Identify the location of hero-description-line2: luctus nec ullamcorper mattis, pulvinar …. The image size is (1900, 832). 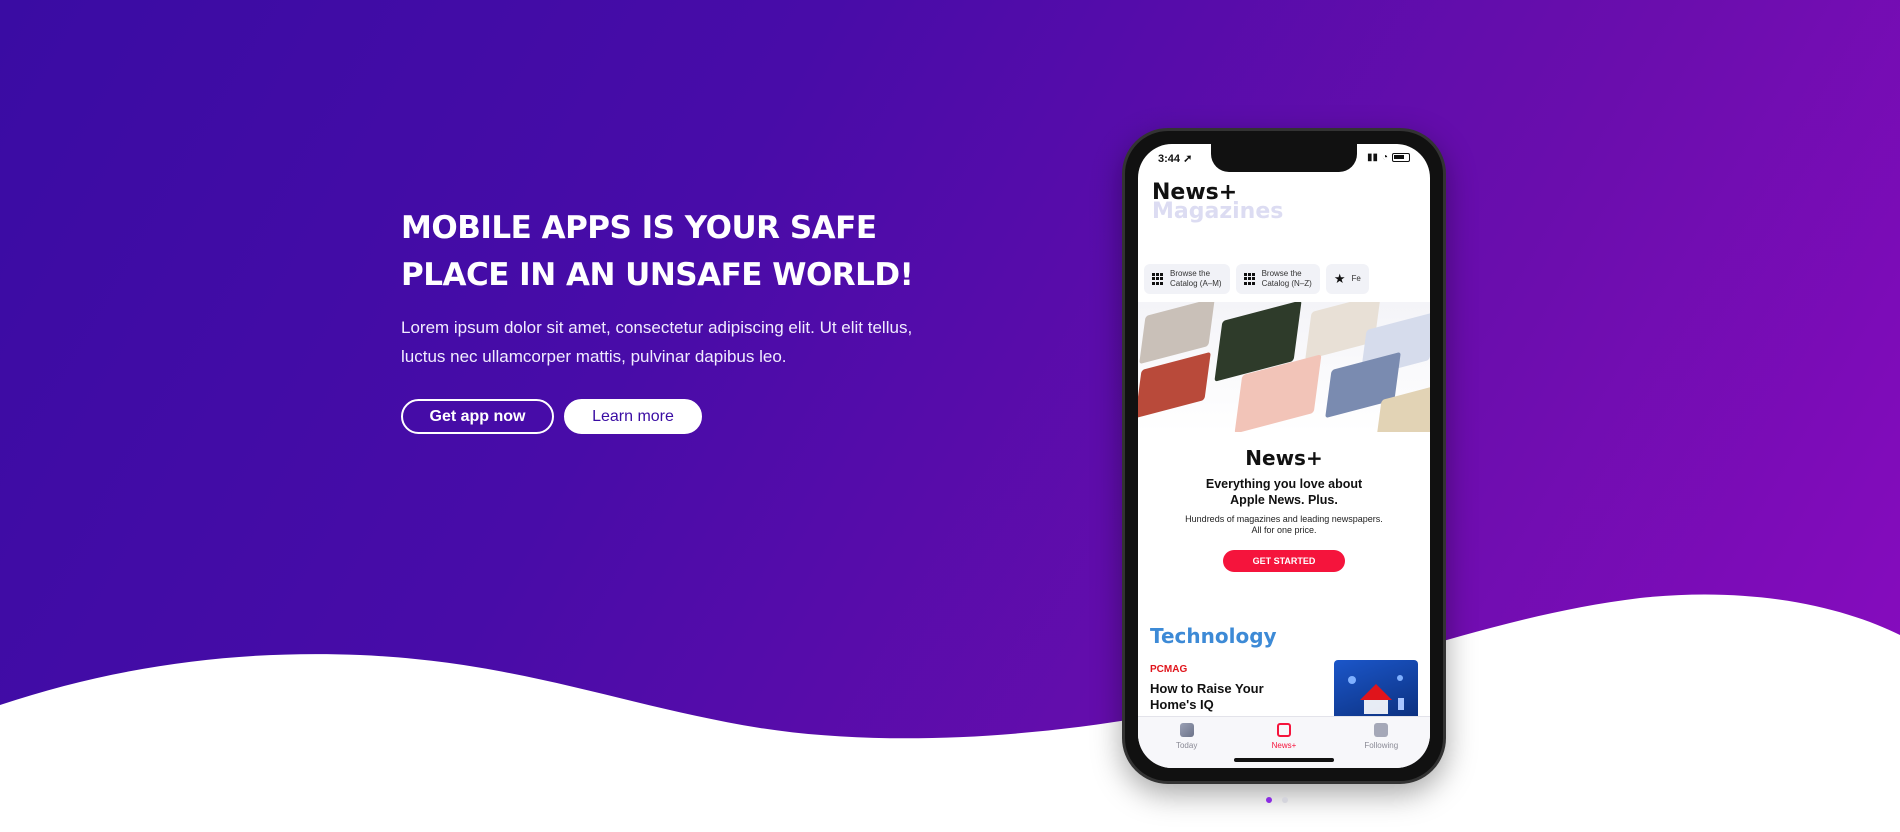
(594, 356).